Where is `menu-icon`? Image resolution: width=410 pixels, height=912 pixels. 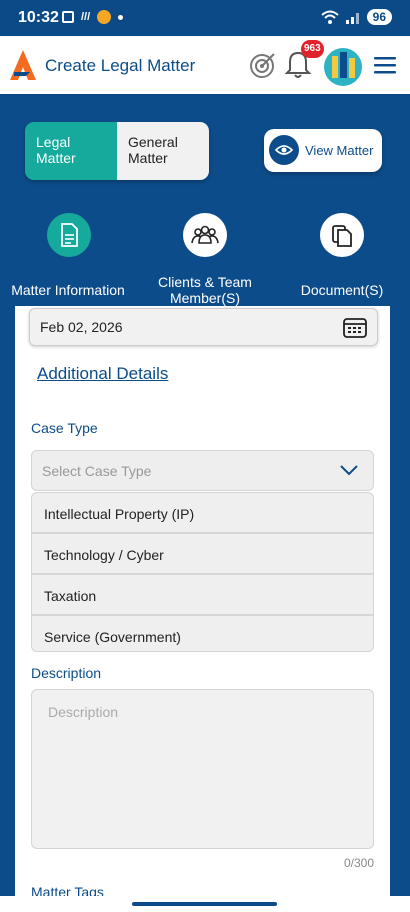 menu-icon is located at coordinates (385, 65).